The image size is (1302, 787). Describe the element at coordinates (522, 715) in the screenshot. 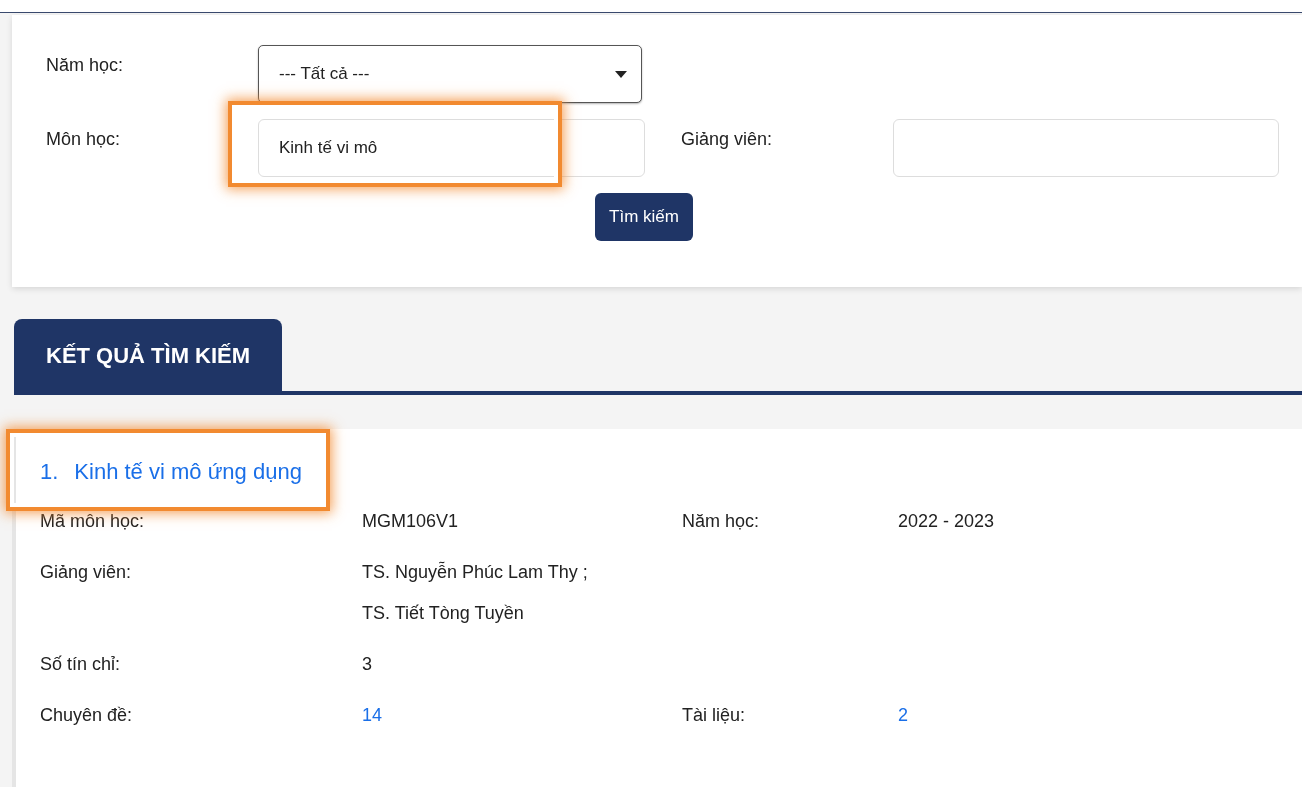

I see `count-link: 14` at that location.